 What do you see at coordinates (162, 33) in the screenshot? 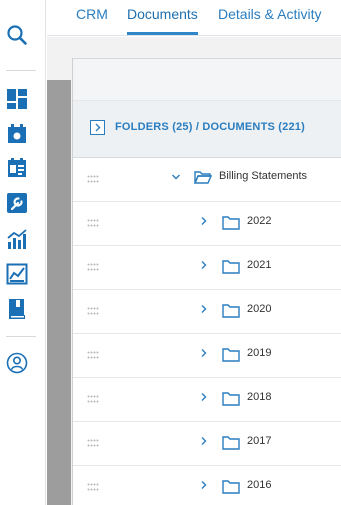
I see `active-tab-indicator` at bounding box center [162, 33].